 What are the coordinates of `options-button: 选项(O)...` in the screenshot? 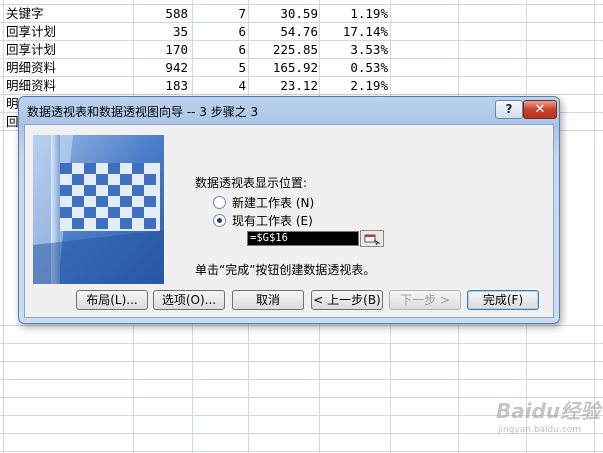 It's located at (189, 300).